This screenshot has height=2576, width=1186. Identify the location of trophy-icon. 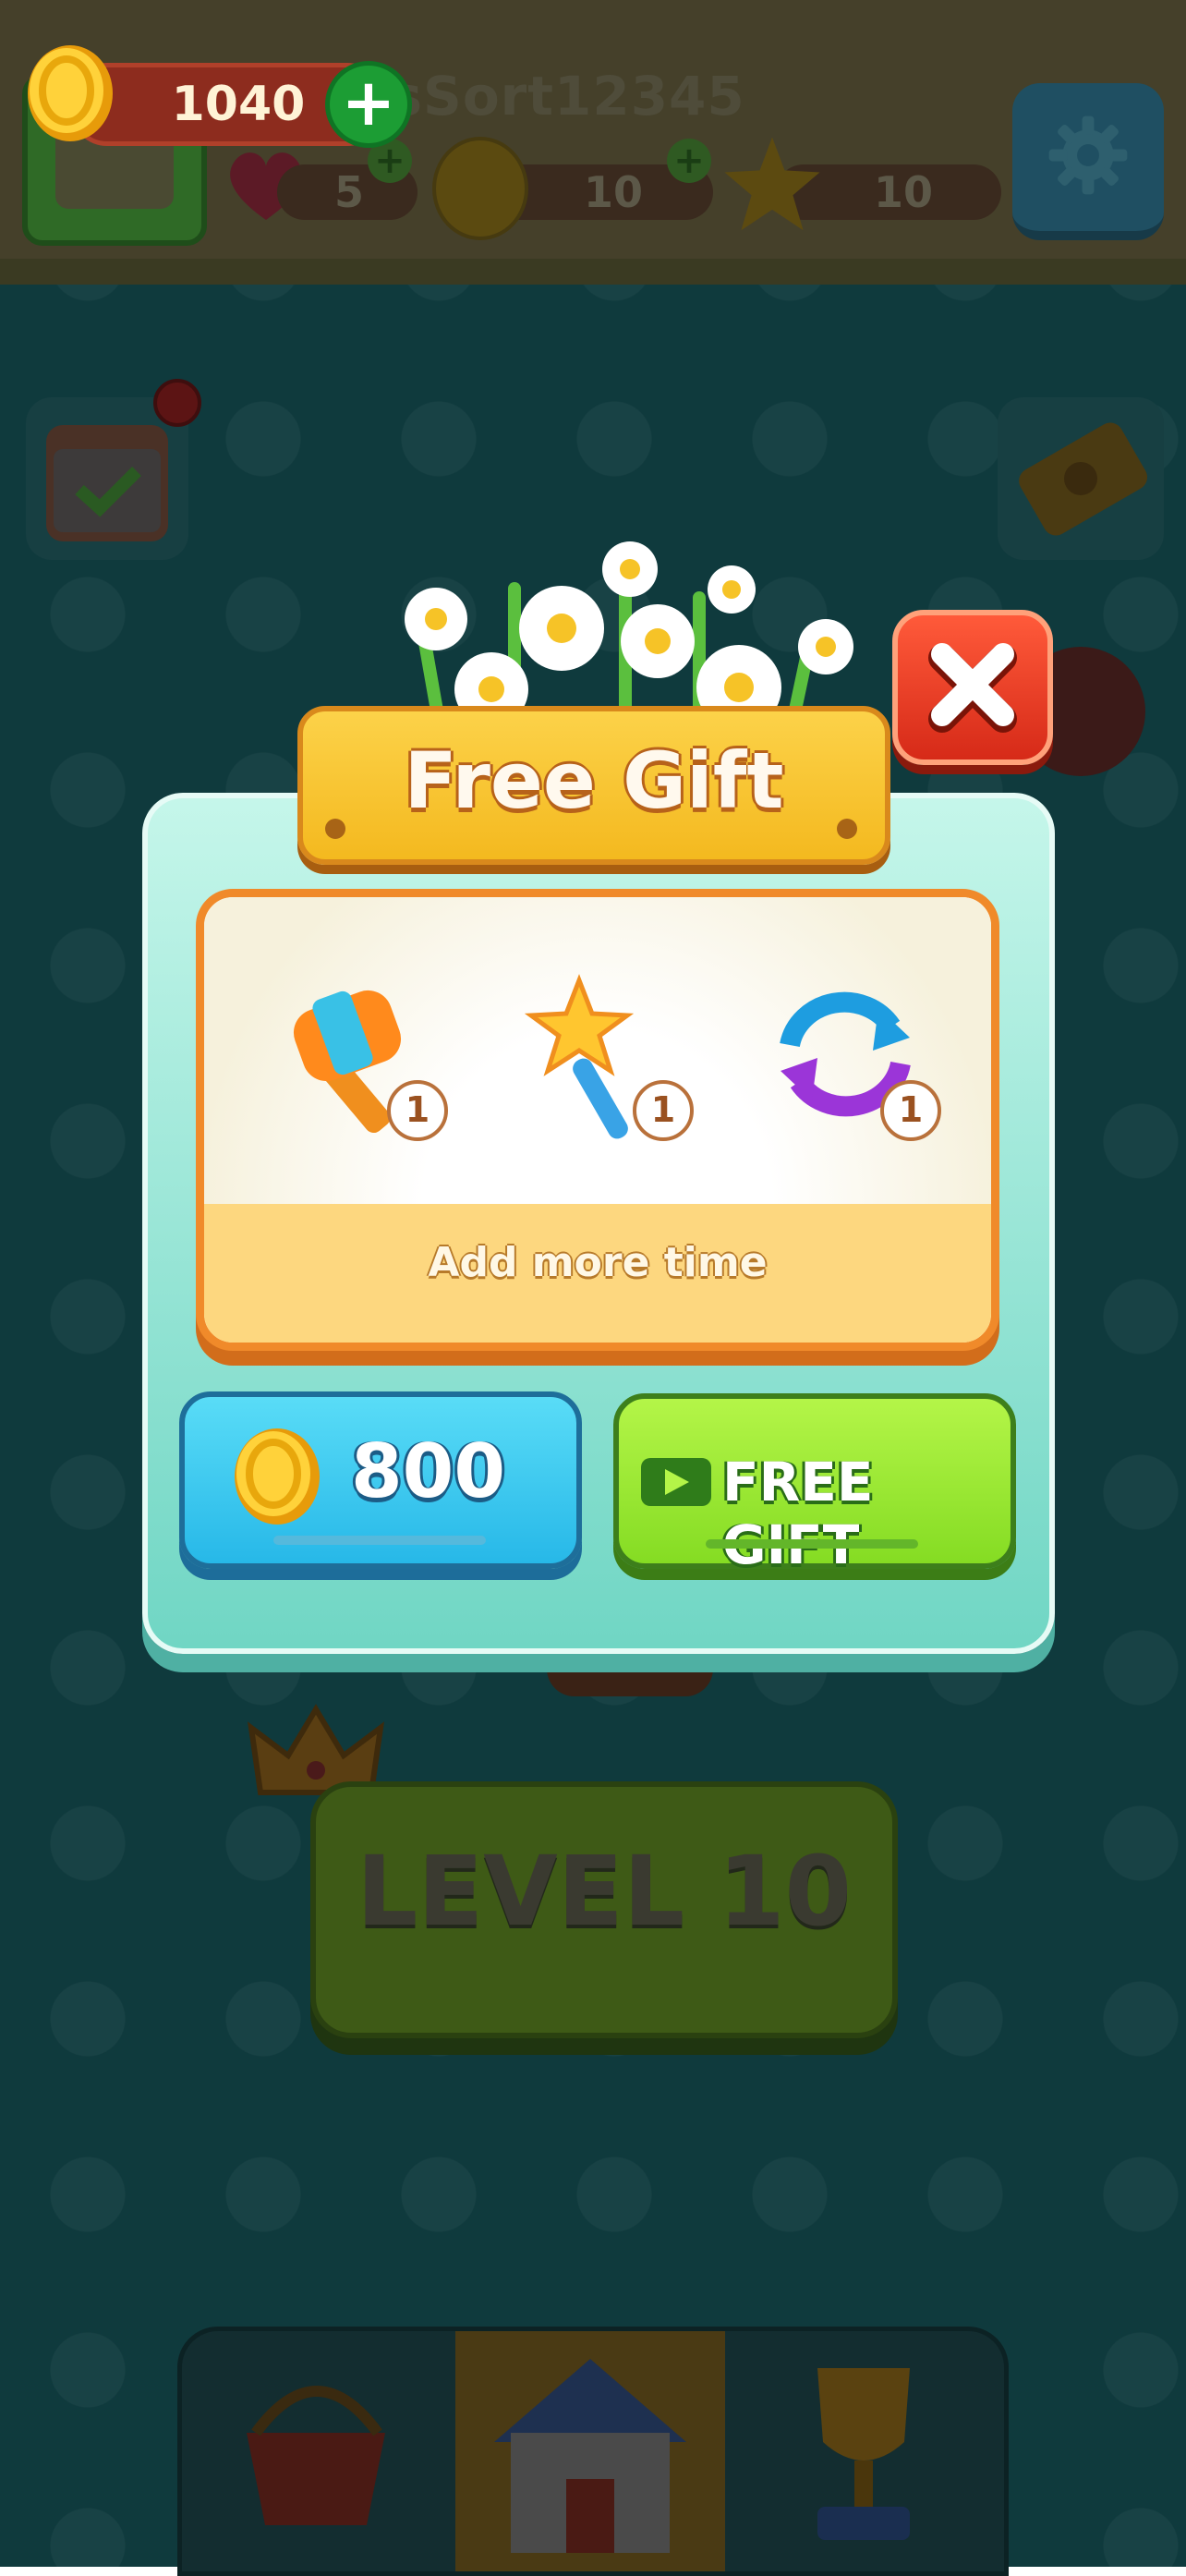
(864, 2454).